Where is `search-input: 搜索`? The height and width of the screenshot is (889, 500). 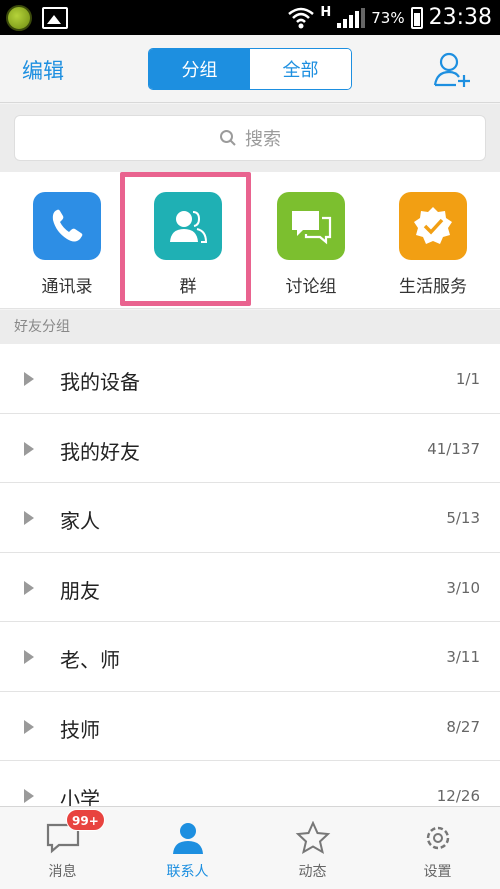 search-input: 搜索 is located at coordinates (250, 138).